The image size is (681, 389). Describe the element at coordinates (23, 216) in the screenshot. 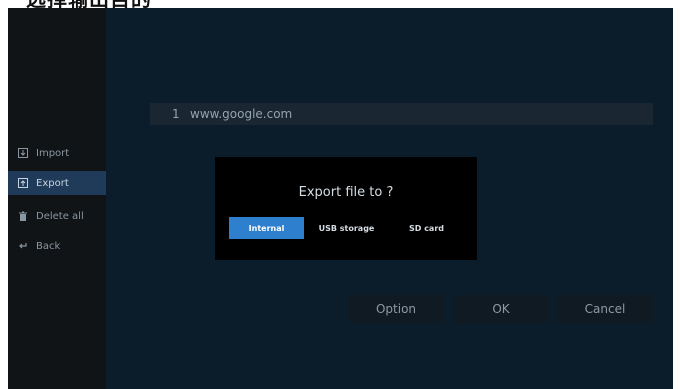

I see `trash-icon` at that location.